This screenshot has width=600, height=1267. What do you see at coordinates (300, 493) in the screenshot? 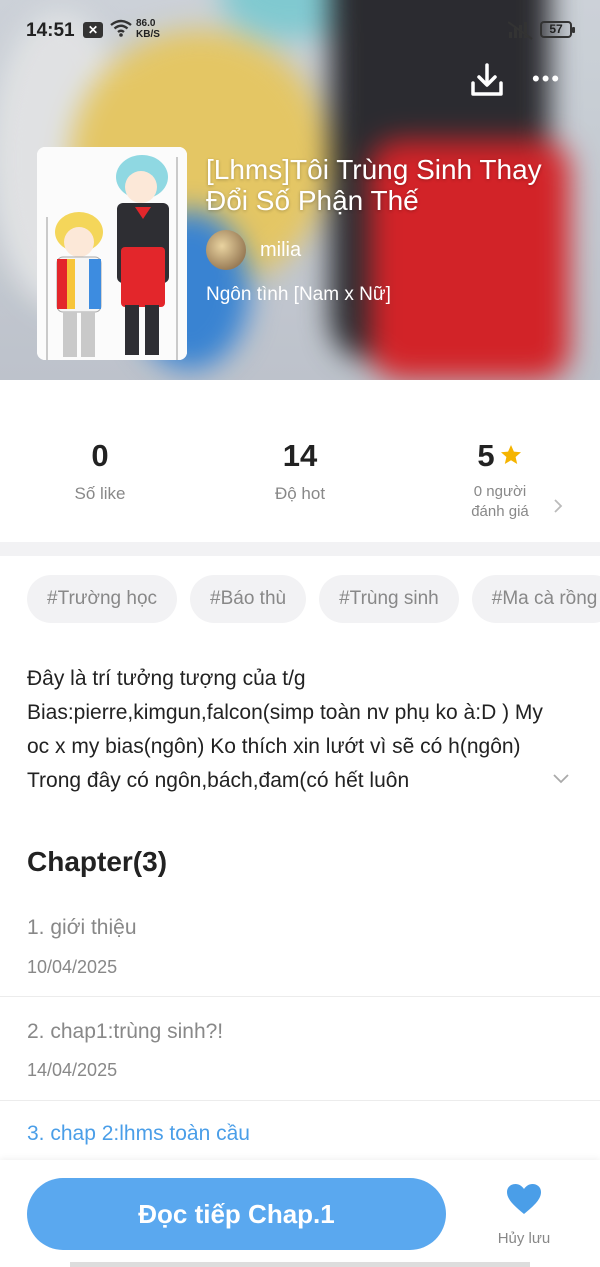
I see `hot-label: Độ hot` at bounding box center [300, 493].